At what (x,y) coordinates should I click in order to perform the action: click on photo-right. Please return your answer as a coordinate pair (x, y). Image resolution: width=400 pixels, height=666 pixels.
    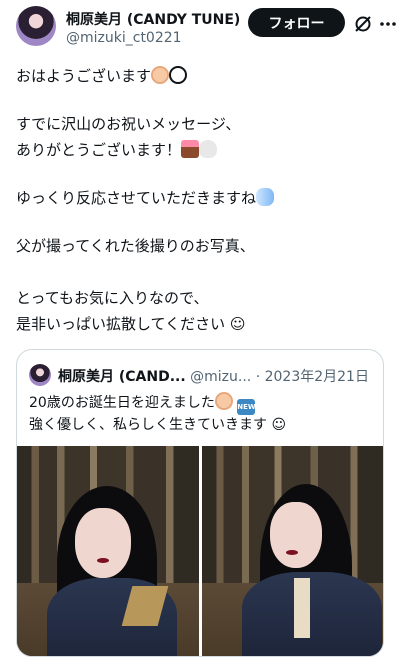
    Looking at the image, I should click on (292, 551).